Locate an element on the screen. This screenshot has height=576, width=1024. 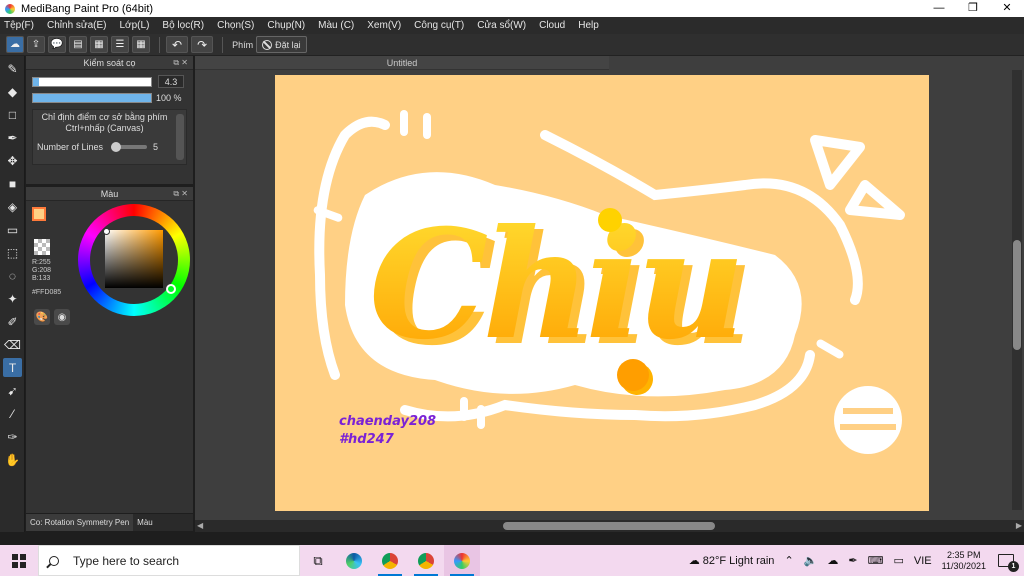
brush-size-slider is located at coordinates (92, 81).